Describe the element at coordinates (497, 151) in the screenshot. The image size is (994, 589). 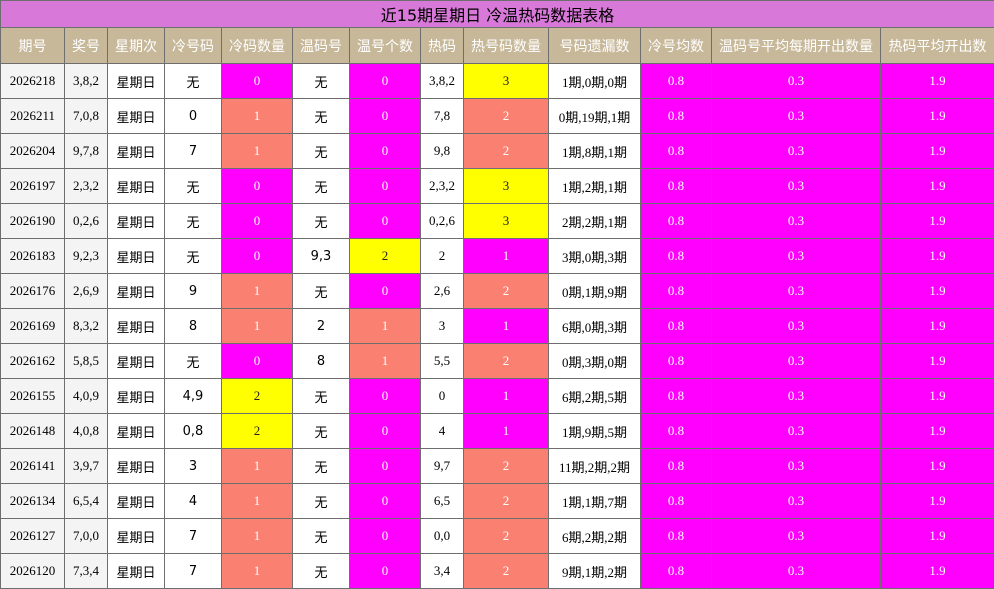
I see `table-row: 20262049,7,8星期日71无09,821期,8期,1期0.80.31.9` at that location.